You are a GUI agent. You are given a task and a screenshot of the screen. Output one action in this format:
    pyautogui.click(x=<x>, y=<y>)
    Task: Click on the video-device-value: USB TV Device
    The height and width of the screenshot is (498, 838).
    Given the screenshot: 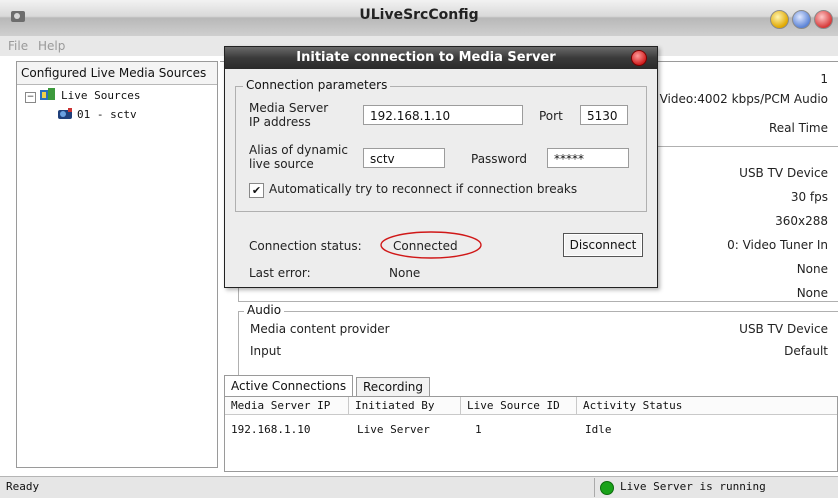 What is the action you would take?
    pyautogui.click(x=783, y=173)
    